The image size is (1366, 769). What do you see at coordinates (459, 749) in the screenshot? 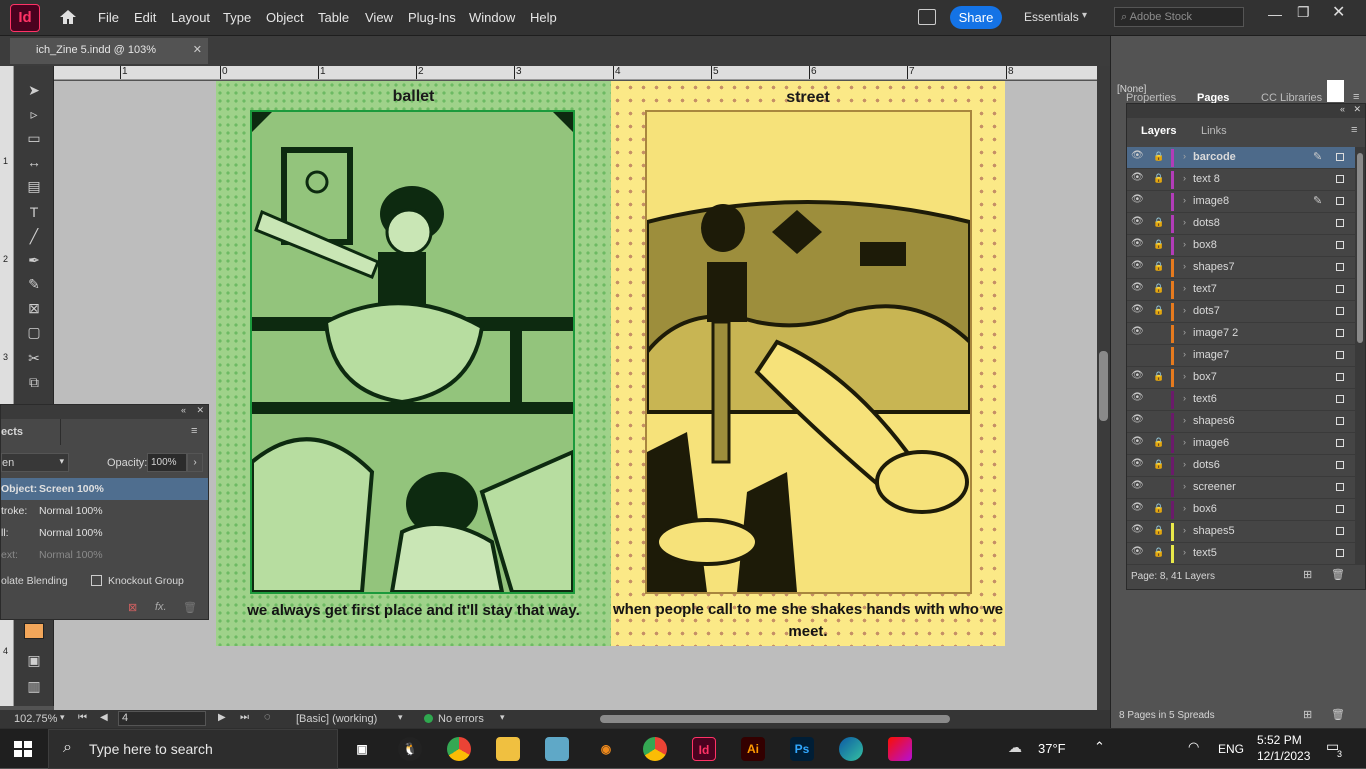
I see `chrome-icon` at bounding box center [459, 749].